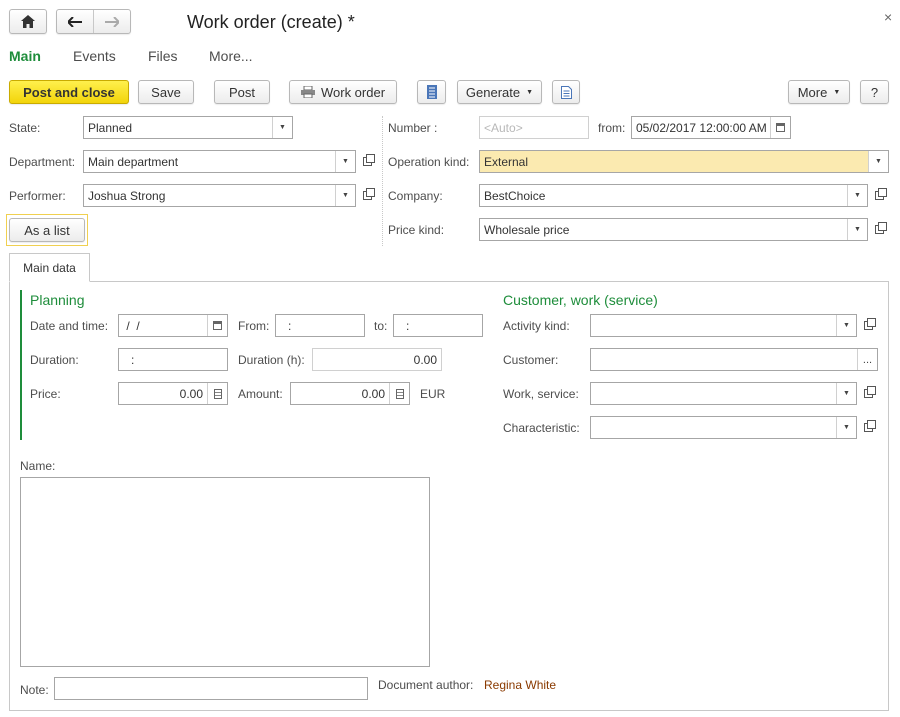  I want to click on tab-events: Events, so click(94, 56).